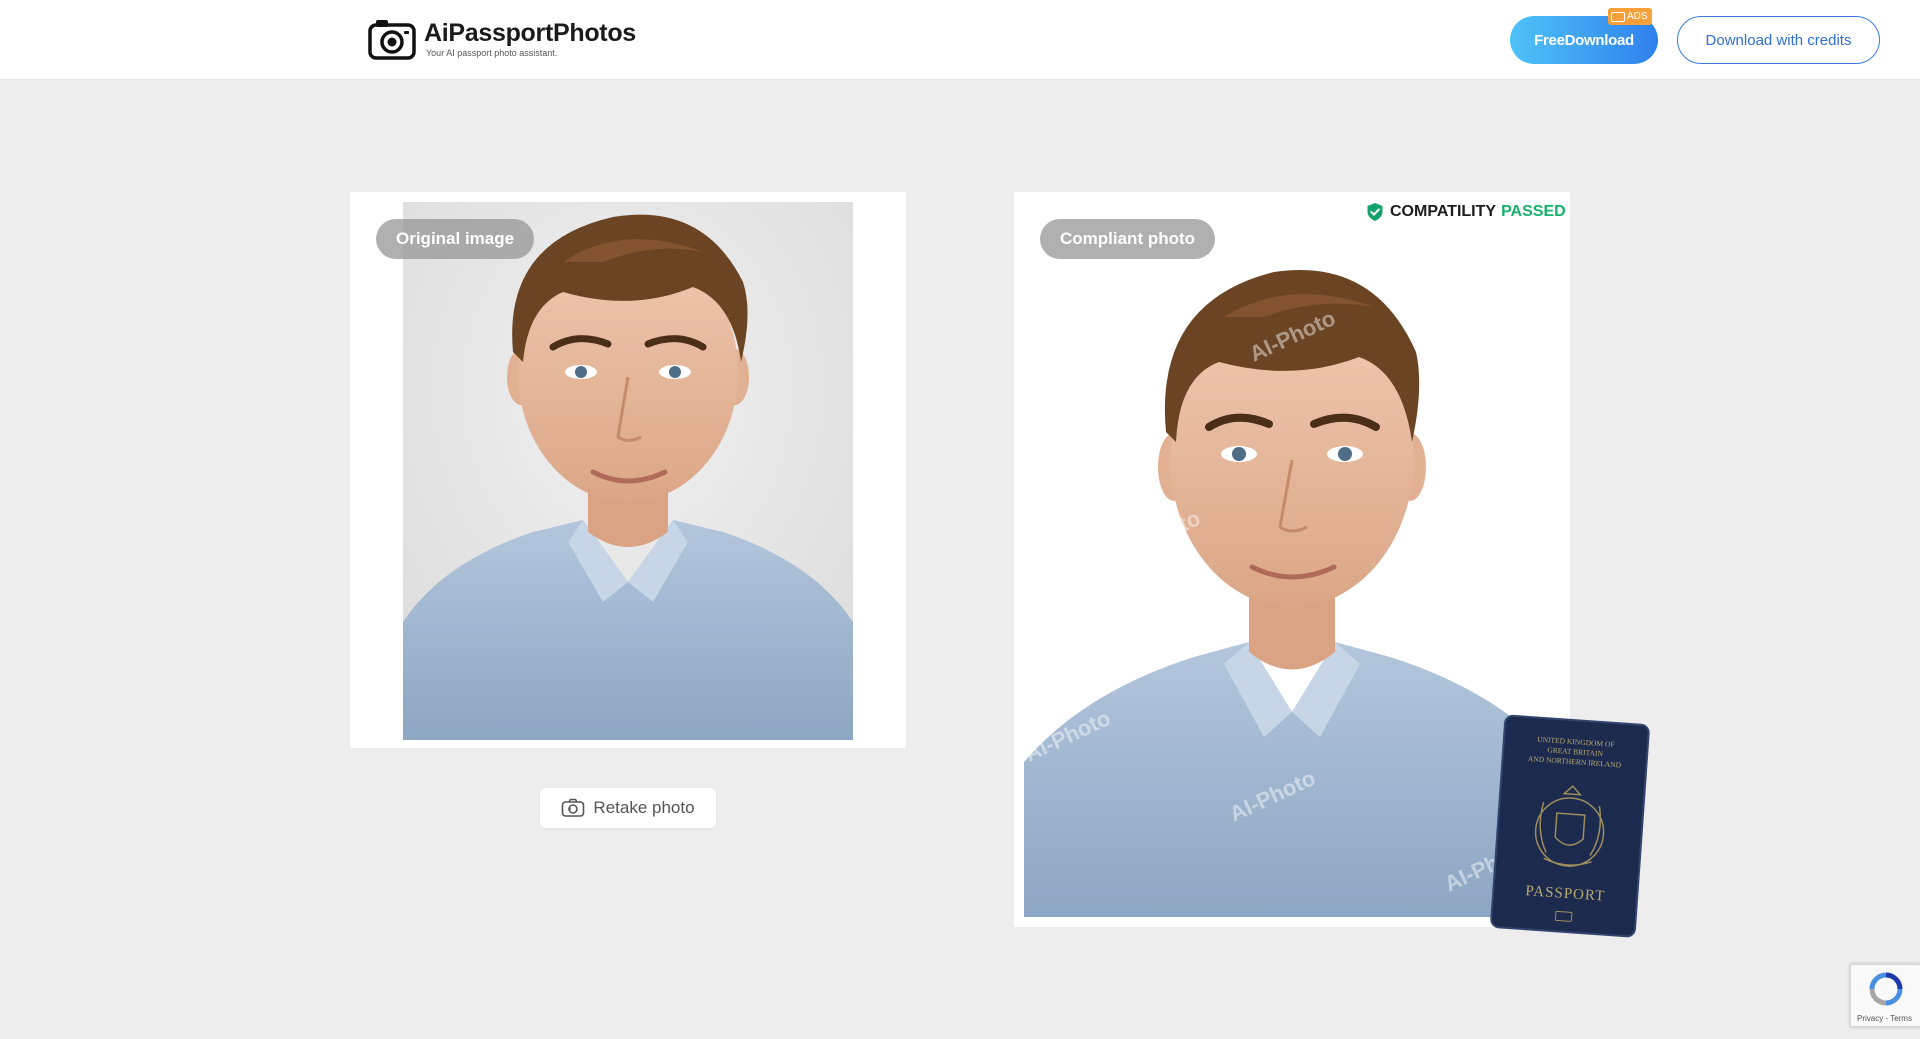 The height and width of the screenshot is (1039, 1920). Describe the element at coordinates (573, 807) in the screenshot. I see `camera-retake-icon` at that location.